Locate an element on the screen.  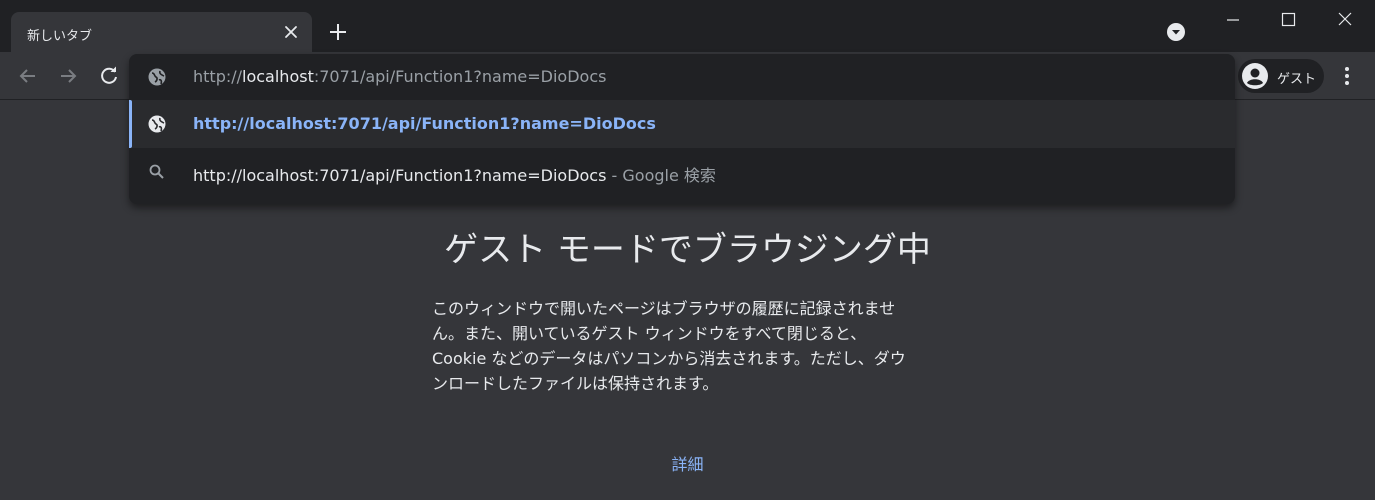
description-line: このウィンドウで開いたページはブラウザの履歴に記録されませ is located at coordinates (664, 308).